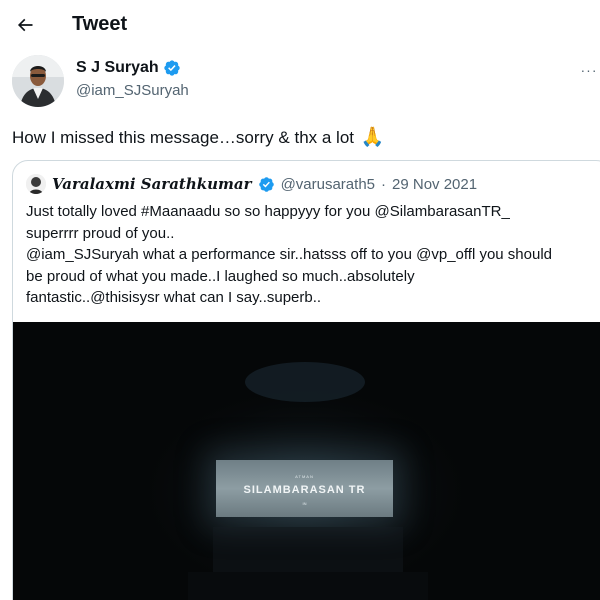 Image resolution: width=600 pixels, height=600 pixels. I want to click on more-options-button: ···, so click(589, 70).